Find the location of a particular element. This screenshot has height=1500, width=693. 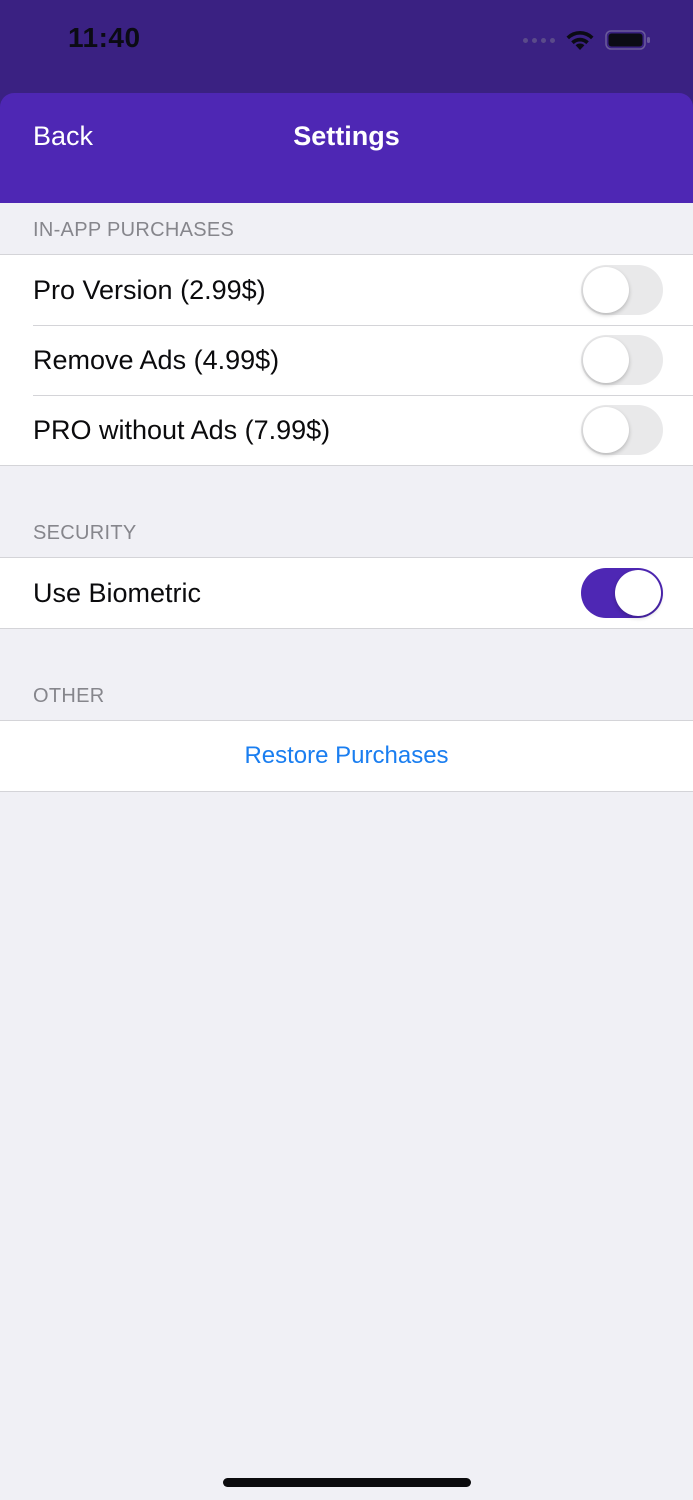

row-label: Remove Ads (4.99$) is located at coordinates (156, 360).